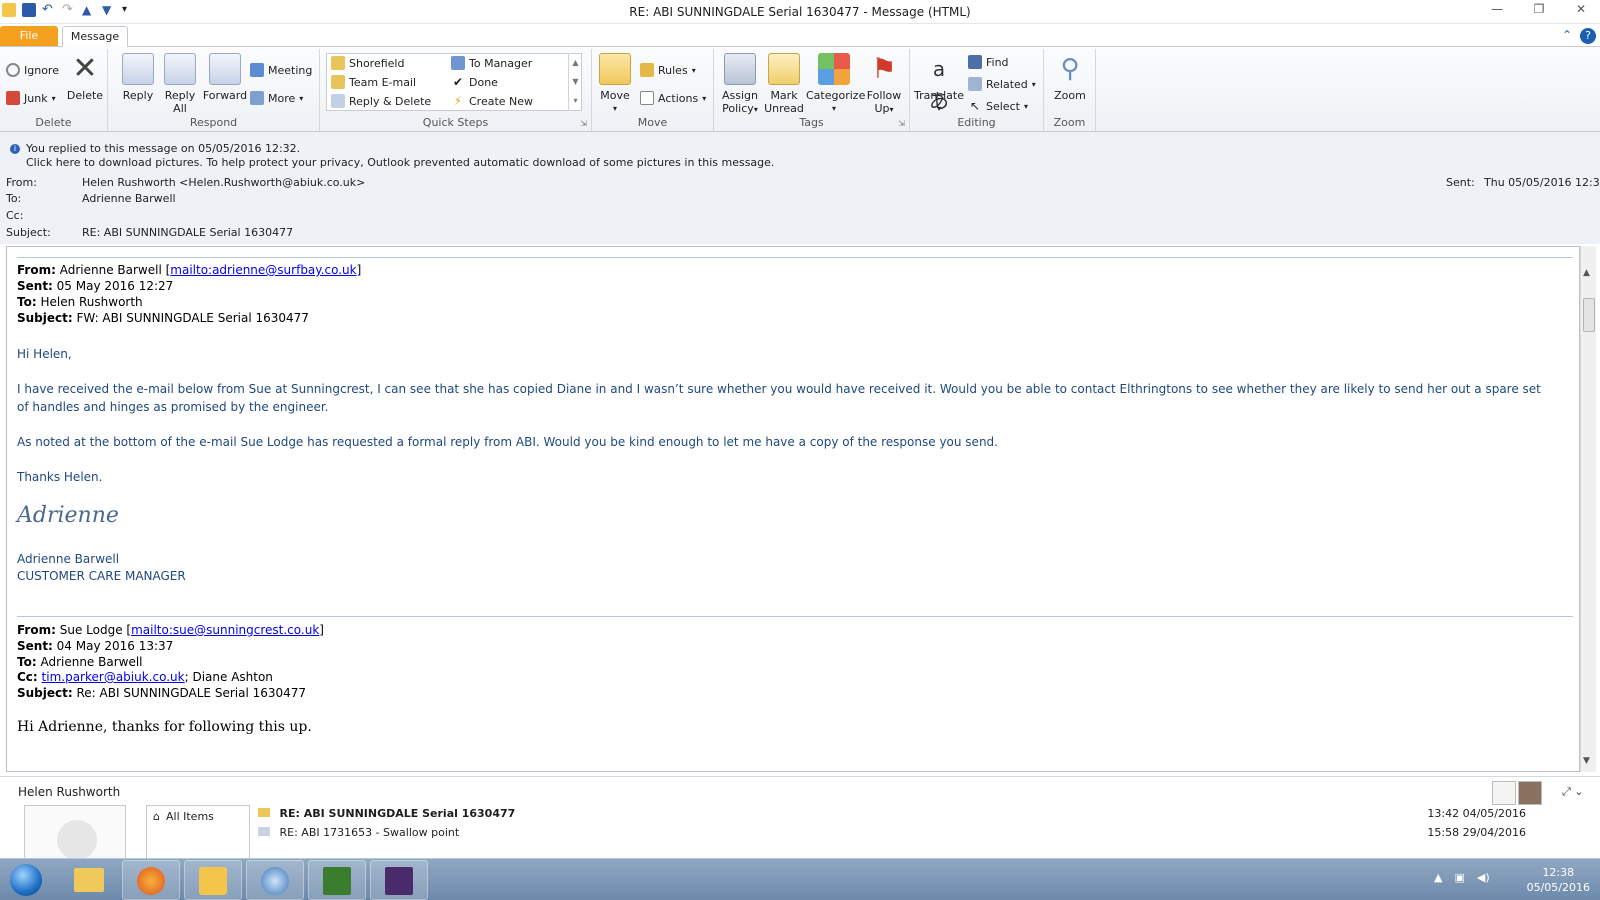  Describe the element at coordinates (32, 70) in the screenshot. I see `ignore-button: Ignore` at that location.